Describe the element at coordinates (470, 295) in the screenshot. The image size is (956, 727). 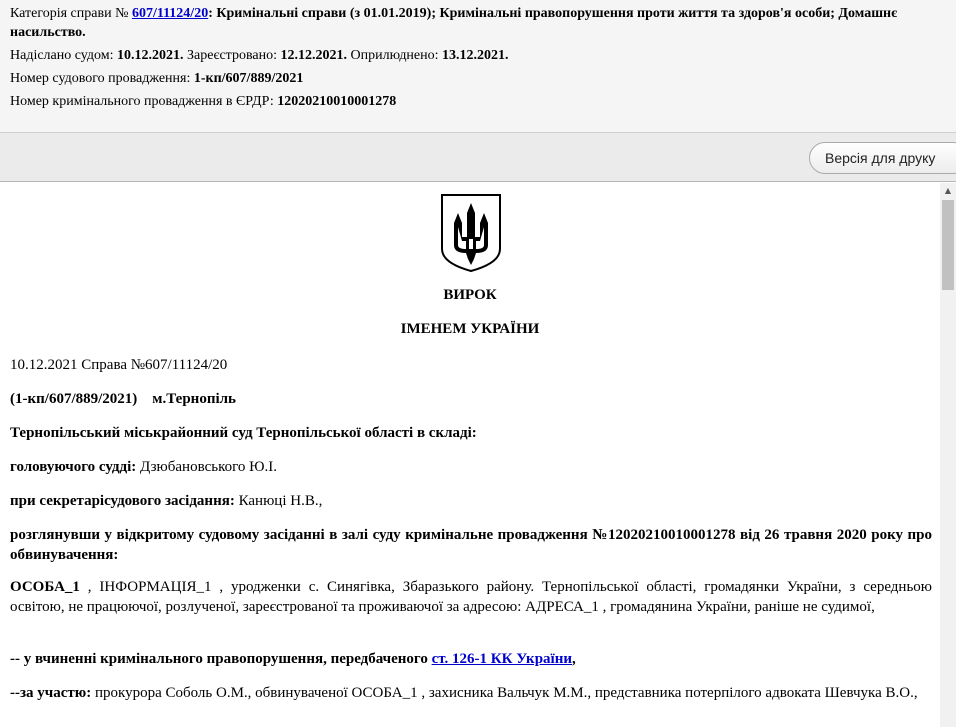
I see `verdict-title: ВИРОК` at that location.